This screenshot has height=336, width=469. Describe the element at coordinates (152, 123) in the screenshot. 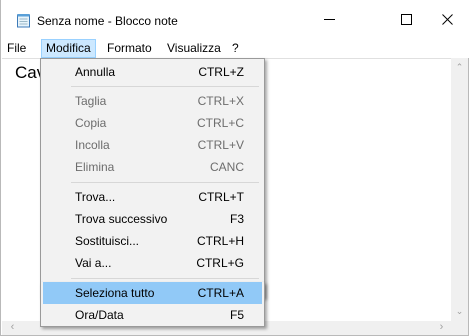

I see `menu-item-copy: Copia CTRL+C` at that location.